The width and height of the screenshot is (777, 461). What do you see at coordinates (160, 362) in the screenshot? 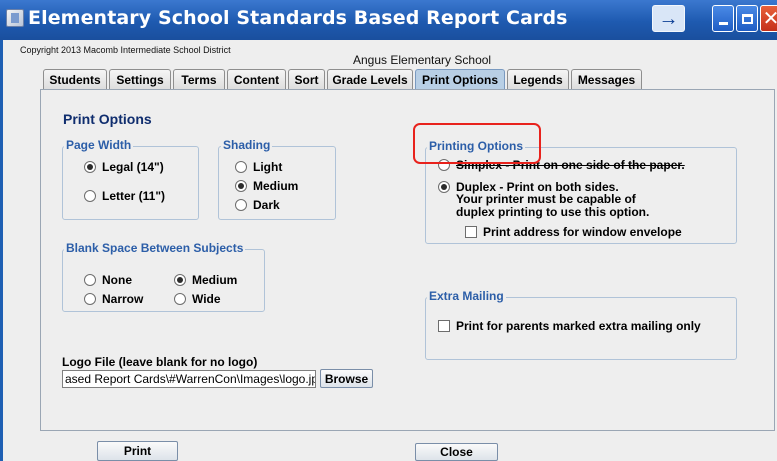
I see `logo-file-label: Logo File (leave blank for no logo)` at bounding box center [160, 362].